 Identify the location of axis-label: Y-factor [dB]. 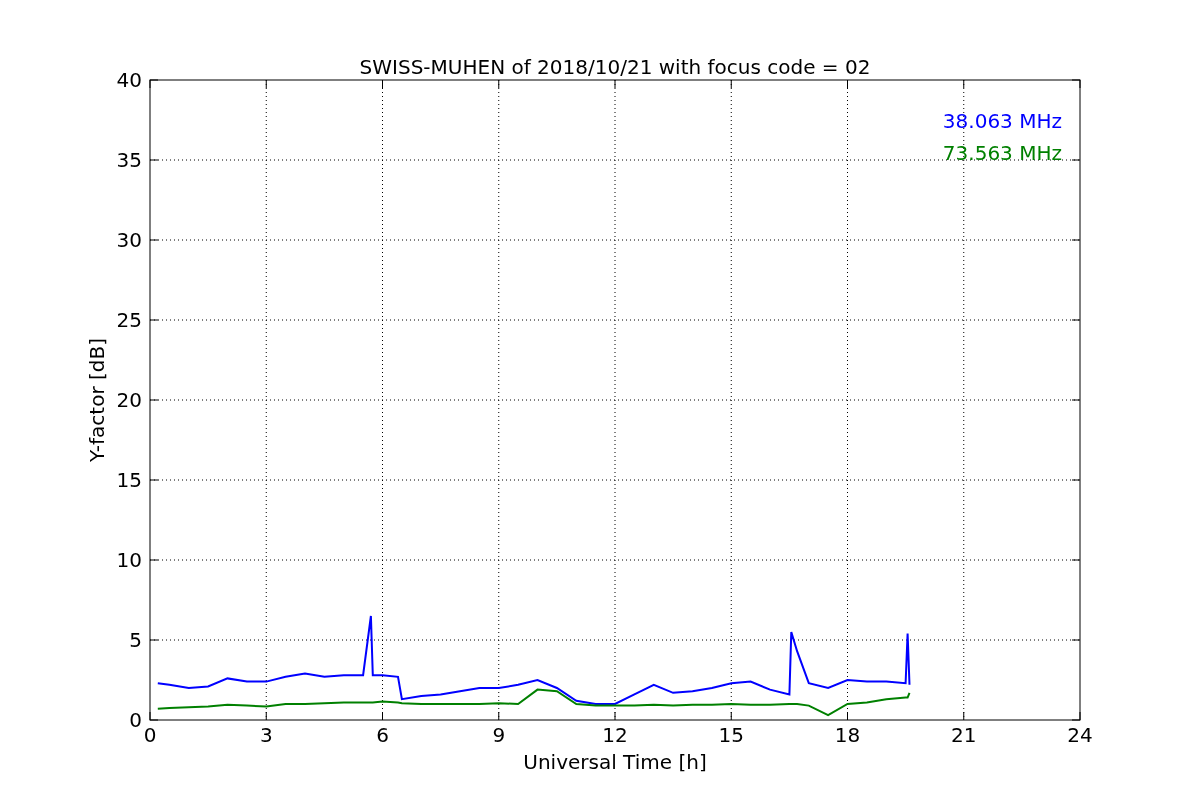
(97, 400).